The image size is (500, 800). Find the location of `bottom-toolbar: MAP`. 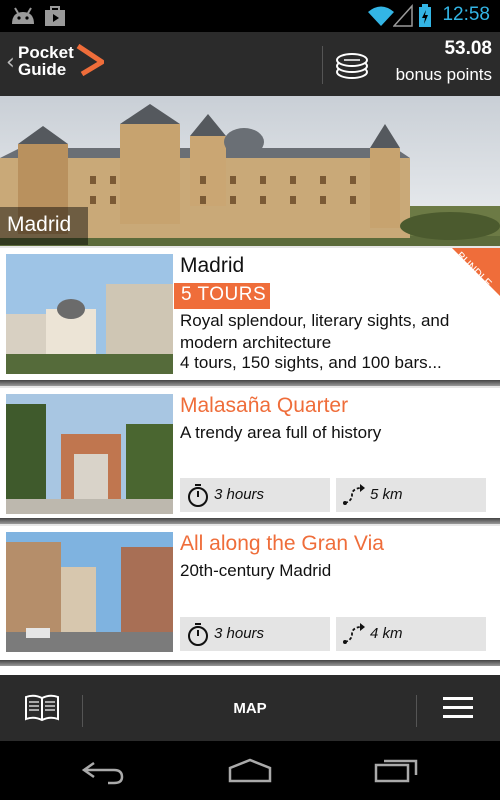

bottom-toolbar: MAP is located at coordinates (250, 708).